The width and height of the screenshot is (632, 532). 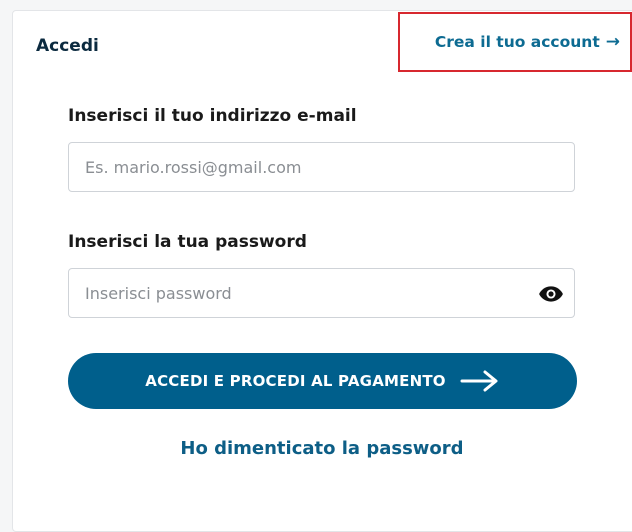 What do you see at coordinates (295, 381) in the screenshot?
I see `login-and-pay-label: ACCEDI E PROCEDI AL PAGAMENTO` at bounding box center [295, 381].